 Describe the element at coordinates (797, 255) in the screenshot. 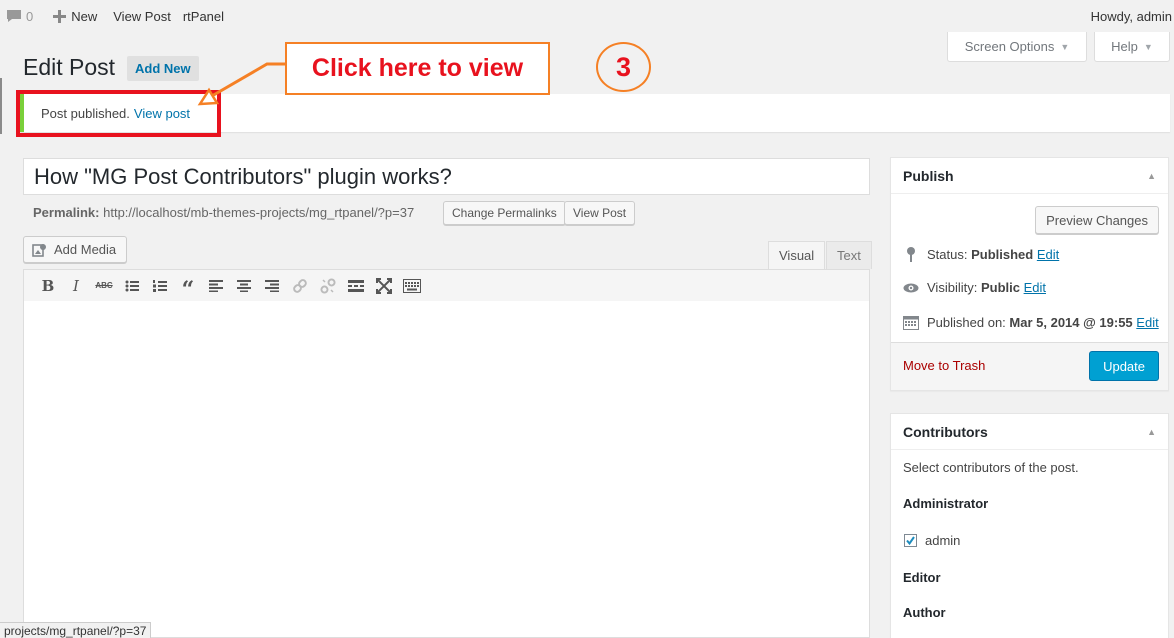

I see `tab-visual: Visual` at that location.